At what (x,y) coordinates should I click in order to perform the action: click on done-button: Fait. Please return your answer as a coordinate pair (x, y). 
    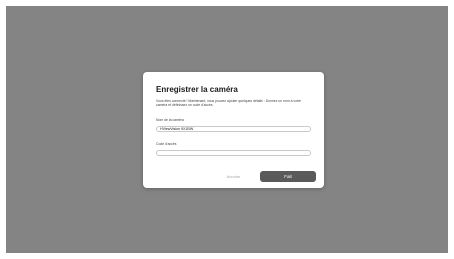
    Looking at the image, I should click on (288, 176).